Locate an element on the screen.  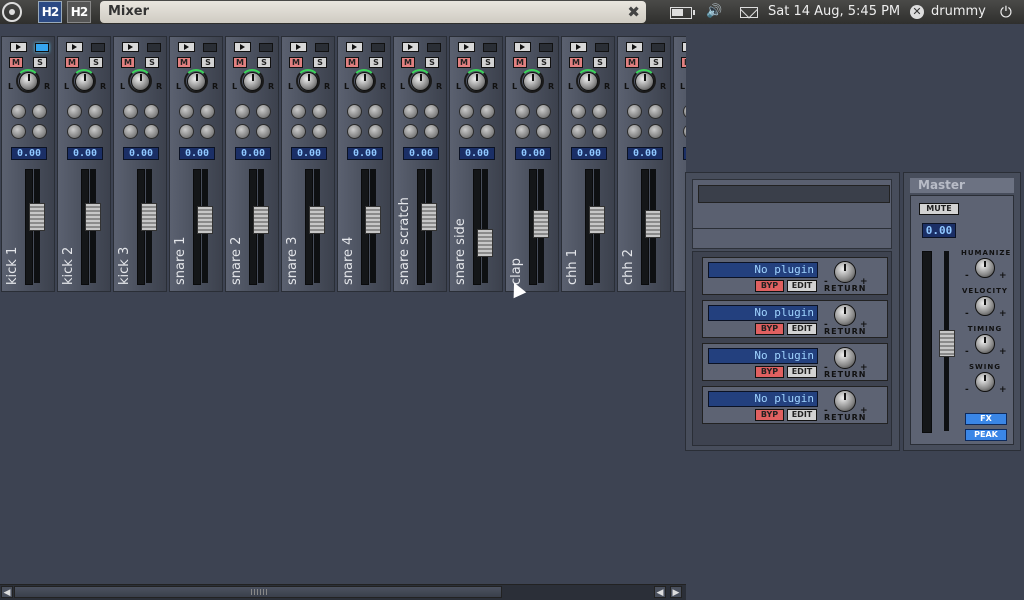
edit-button: EDIT is located at coordinates (802, 415).